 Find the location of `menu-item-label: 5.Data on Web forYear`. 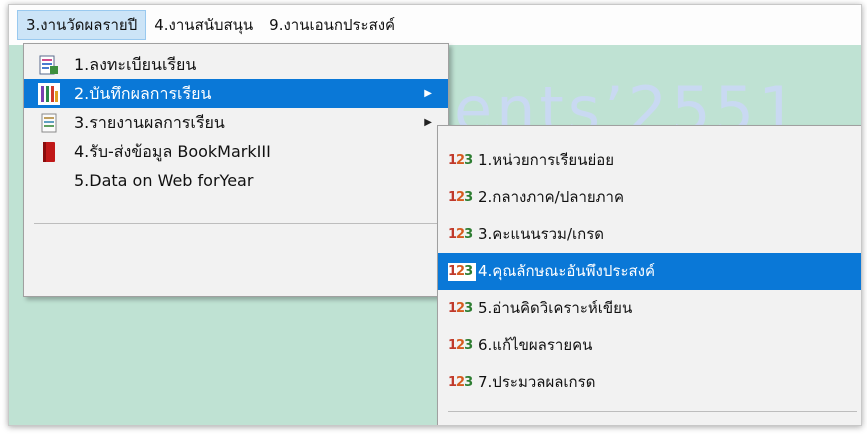

menu-item-label: 5.Data on Web forYear is located at coordinates (164, 180).